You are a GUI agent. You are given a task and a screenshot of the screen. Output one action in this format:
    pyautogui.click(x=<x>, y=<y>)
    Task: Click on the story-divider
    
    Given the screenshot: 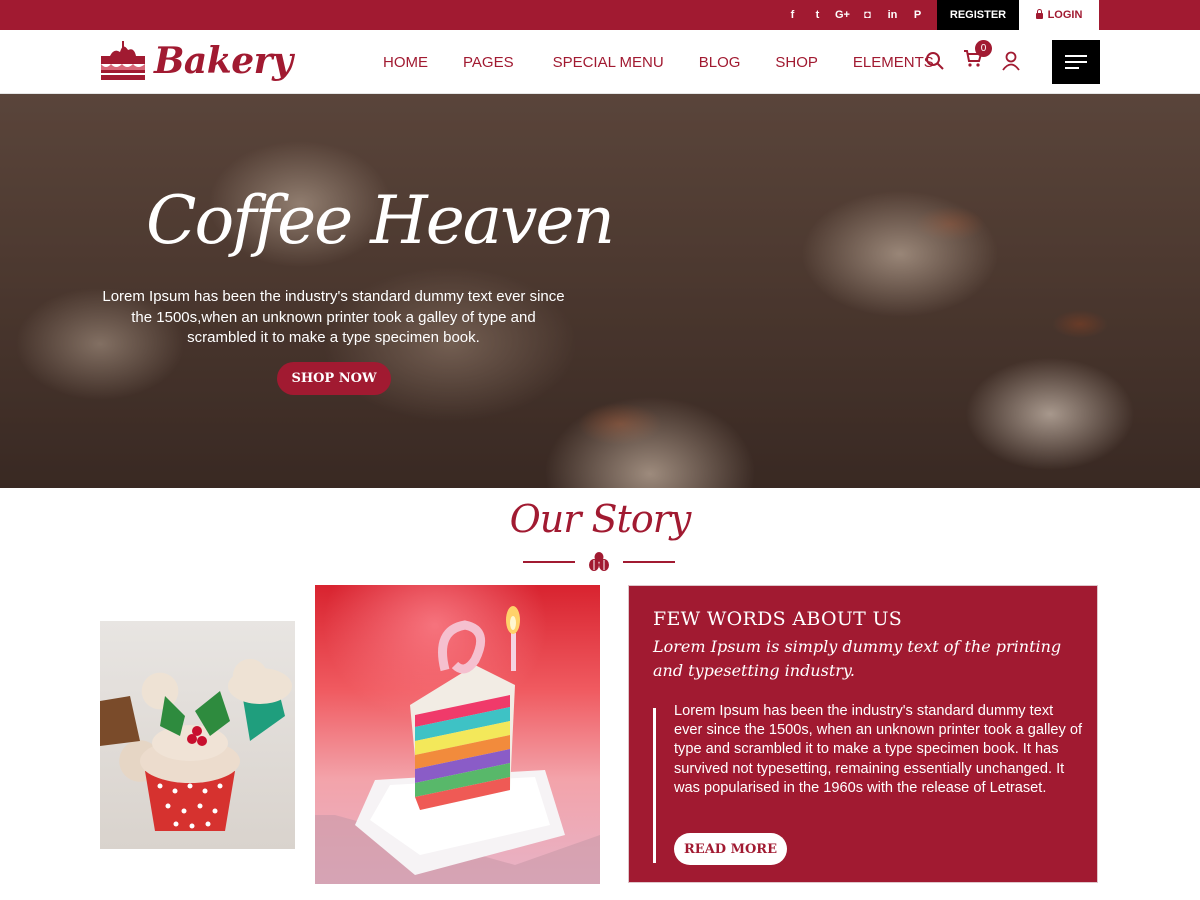 What is the action you would take?
    pyautogui.click(x=599, y=562)
    